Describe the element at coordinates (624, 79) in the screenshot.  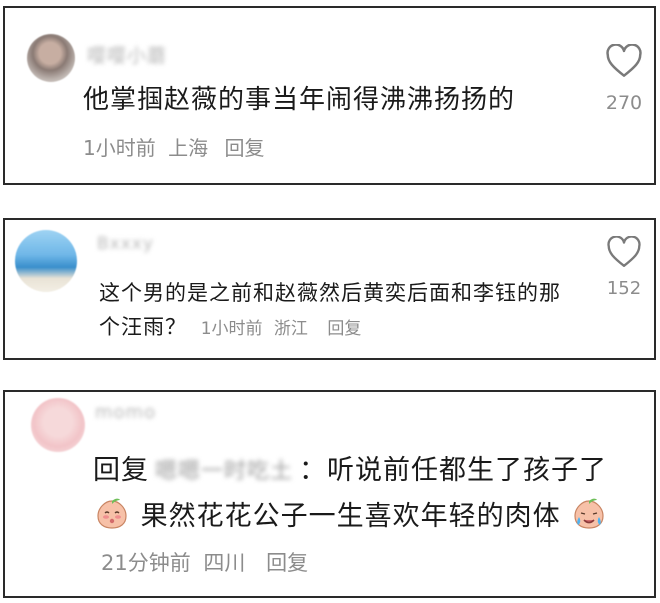
I see `like-button: 270` at that location.